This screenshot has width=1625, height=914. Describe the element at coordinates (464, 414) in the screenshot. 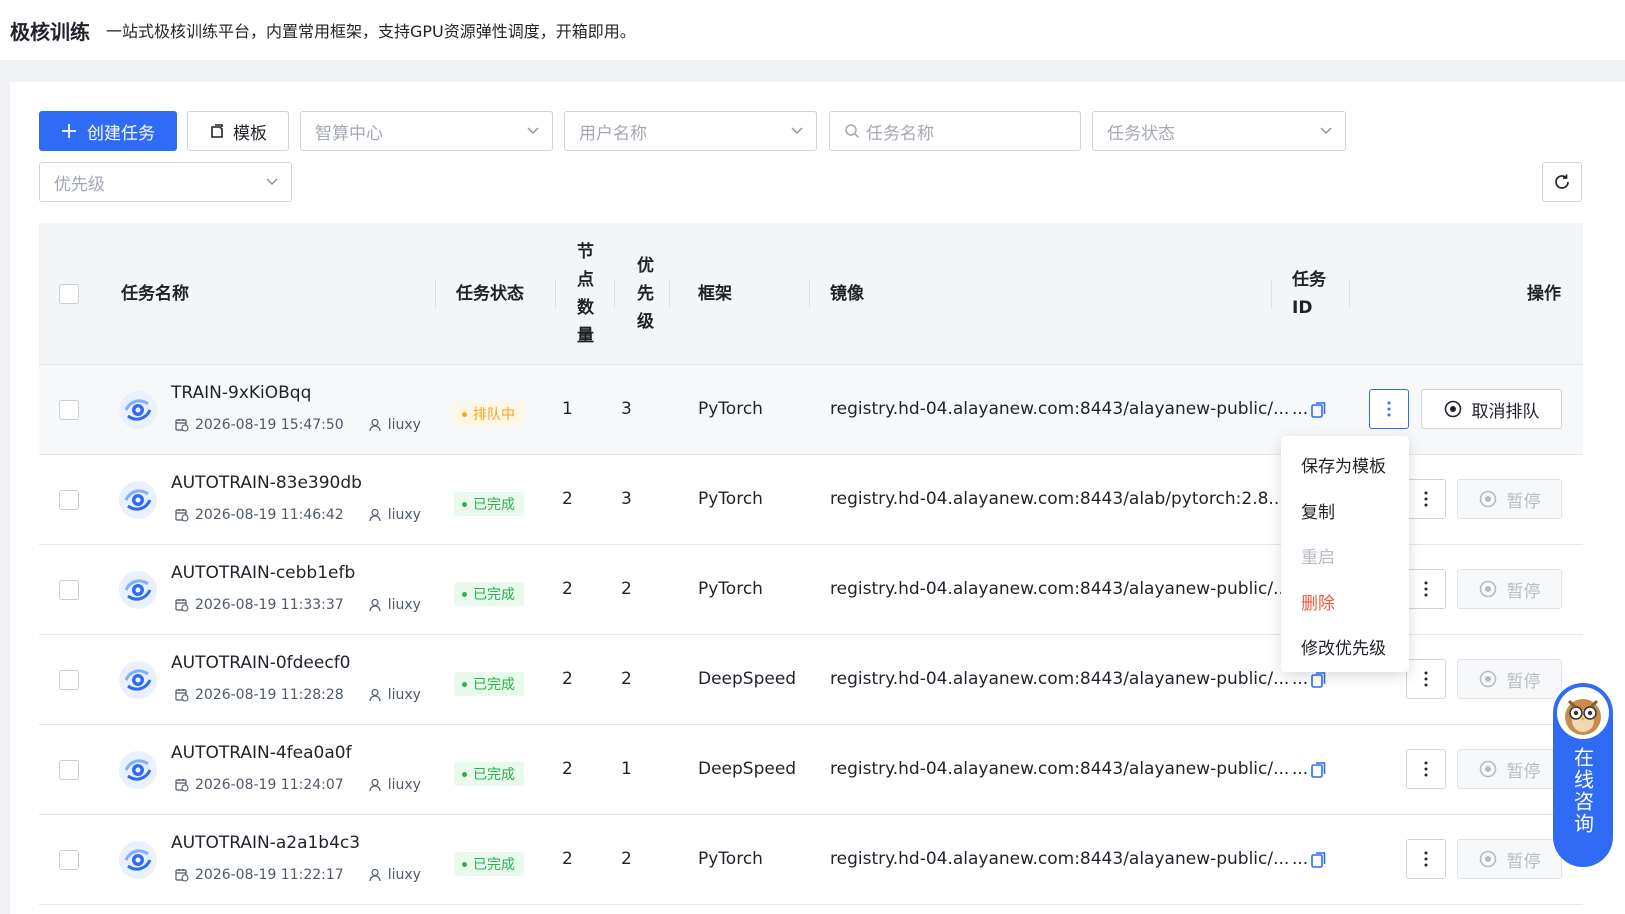

I see `status-dot` at that location.